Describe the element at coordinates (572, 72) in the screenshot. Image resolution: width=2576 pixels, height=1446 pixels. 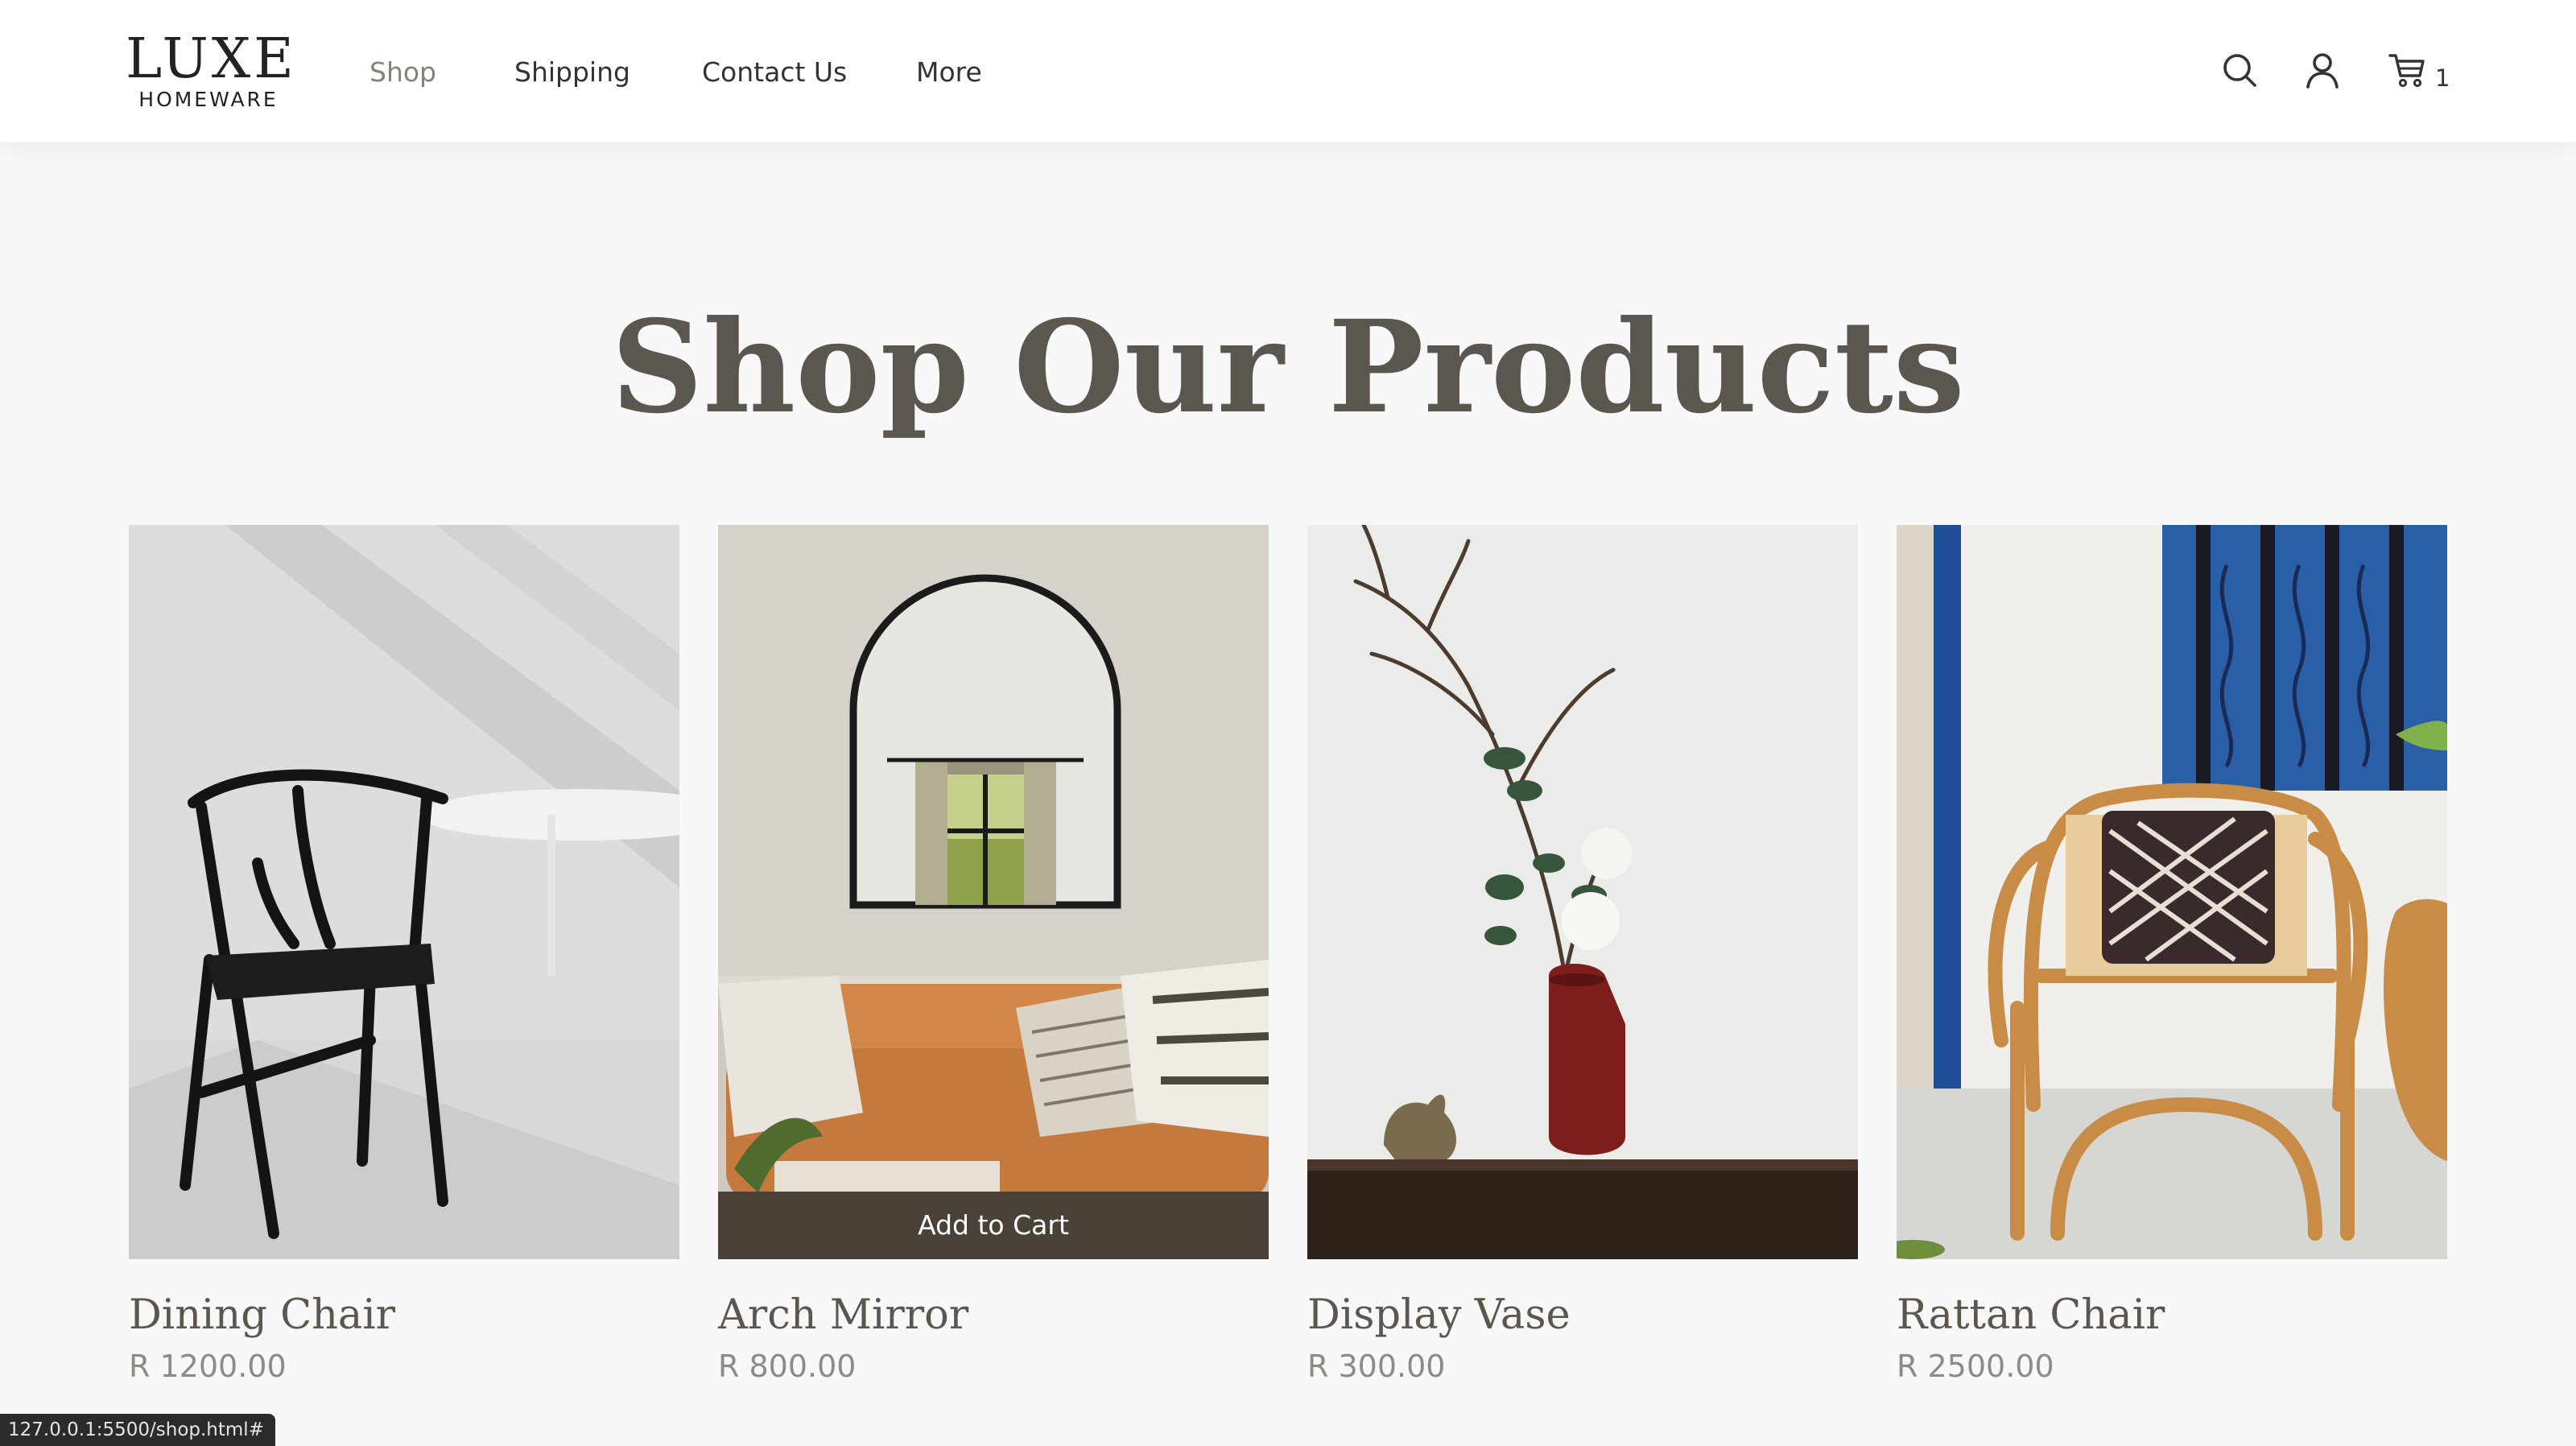
I see `nav-shipping: Shipping` at that location.